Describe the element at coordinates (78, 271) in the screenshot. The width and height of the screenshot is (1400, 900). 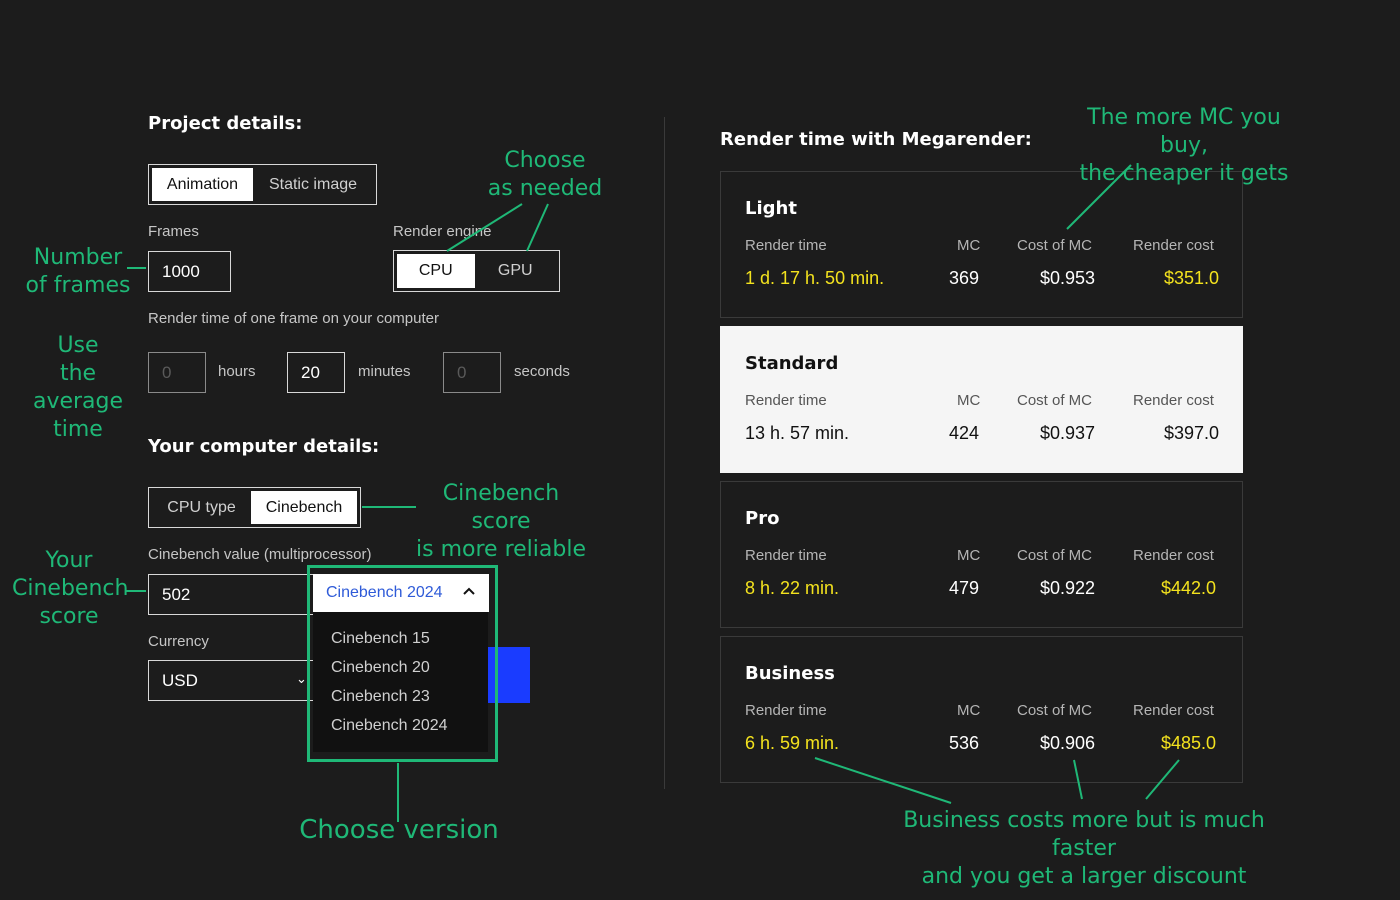
I see `annotation-number-of-frames: Number of frames` at that location.